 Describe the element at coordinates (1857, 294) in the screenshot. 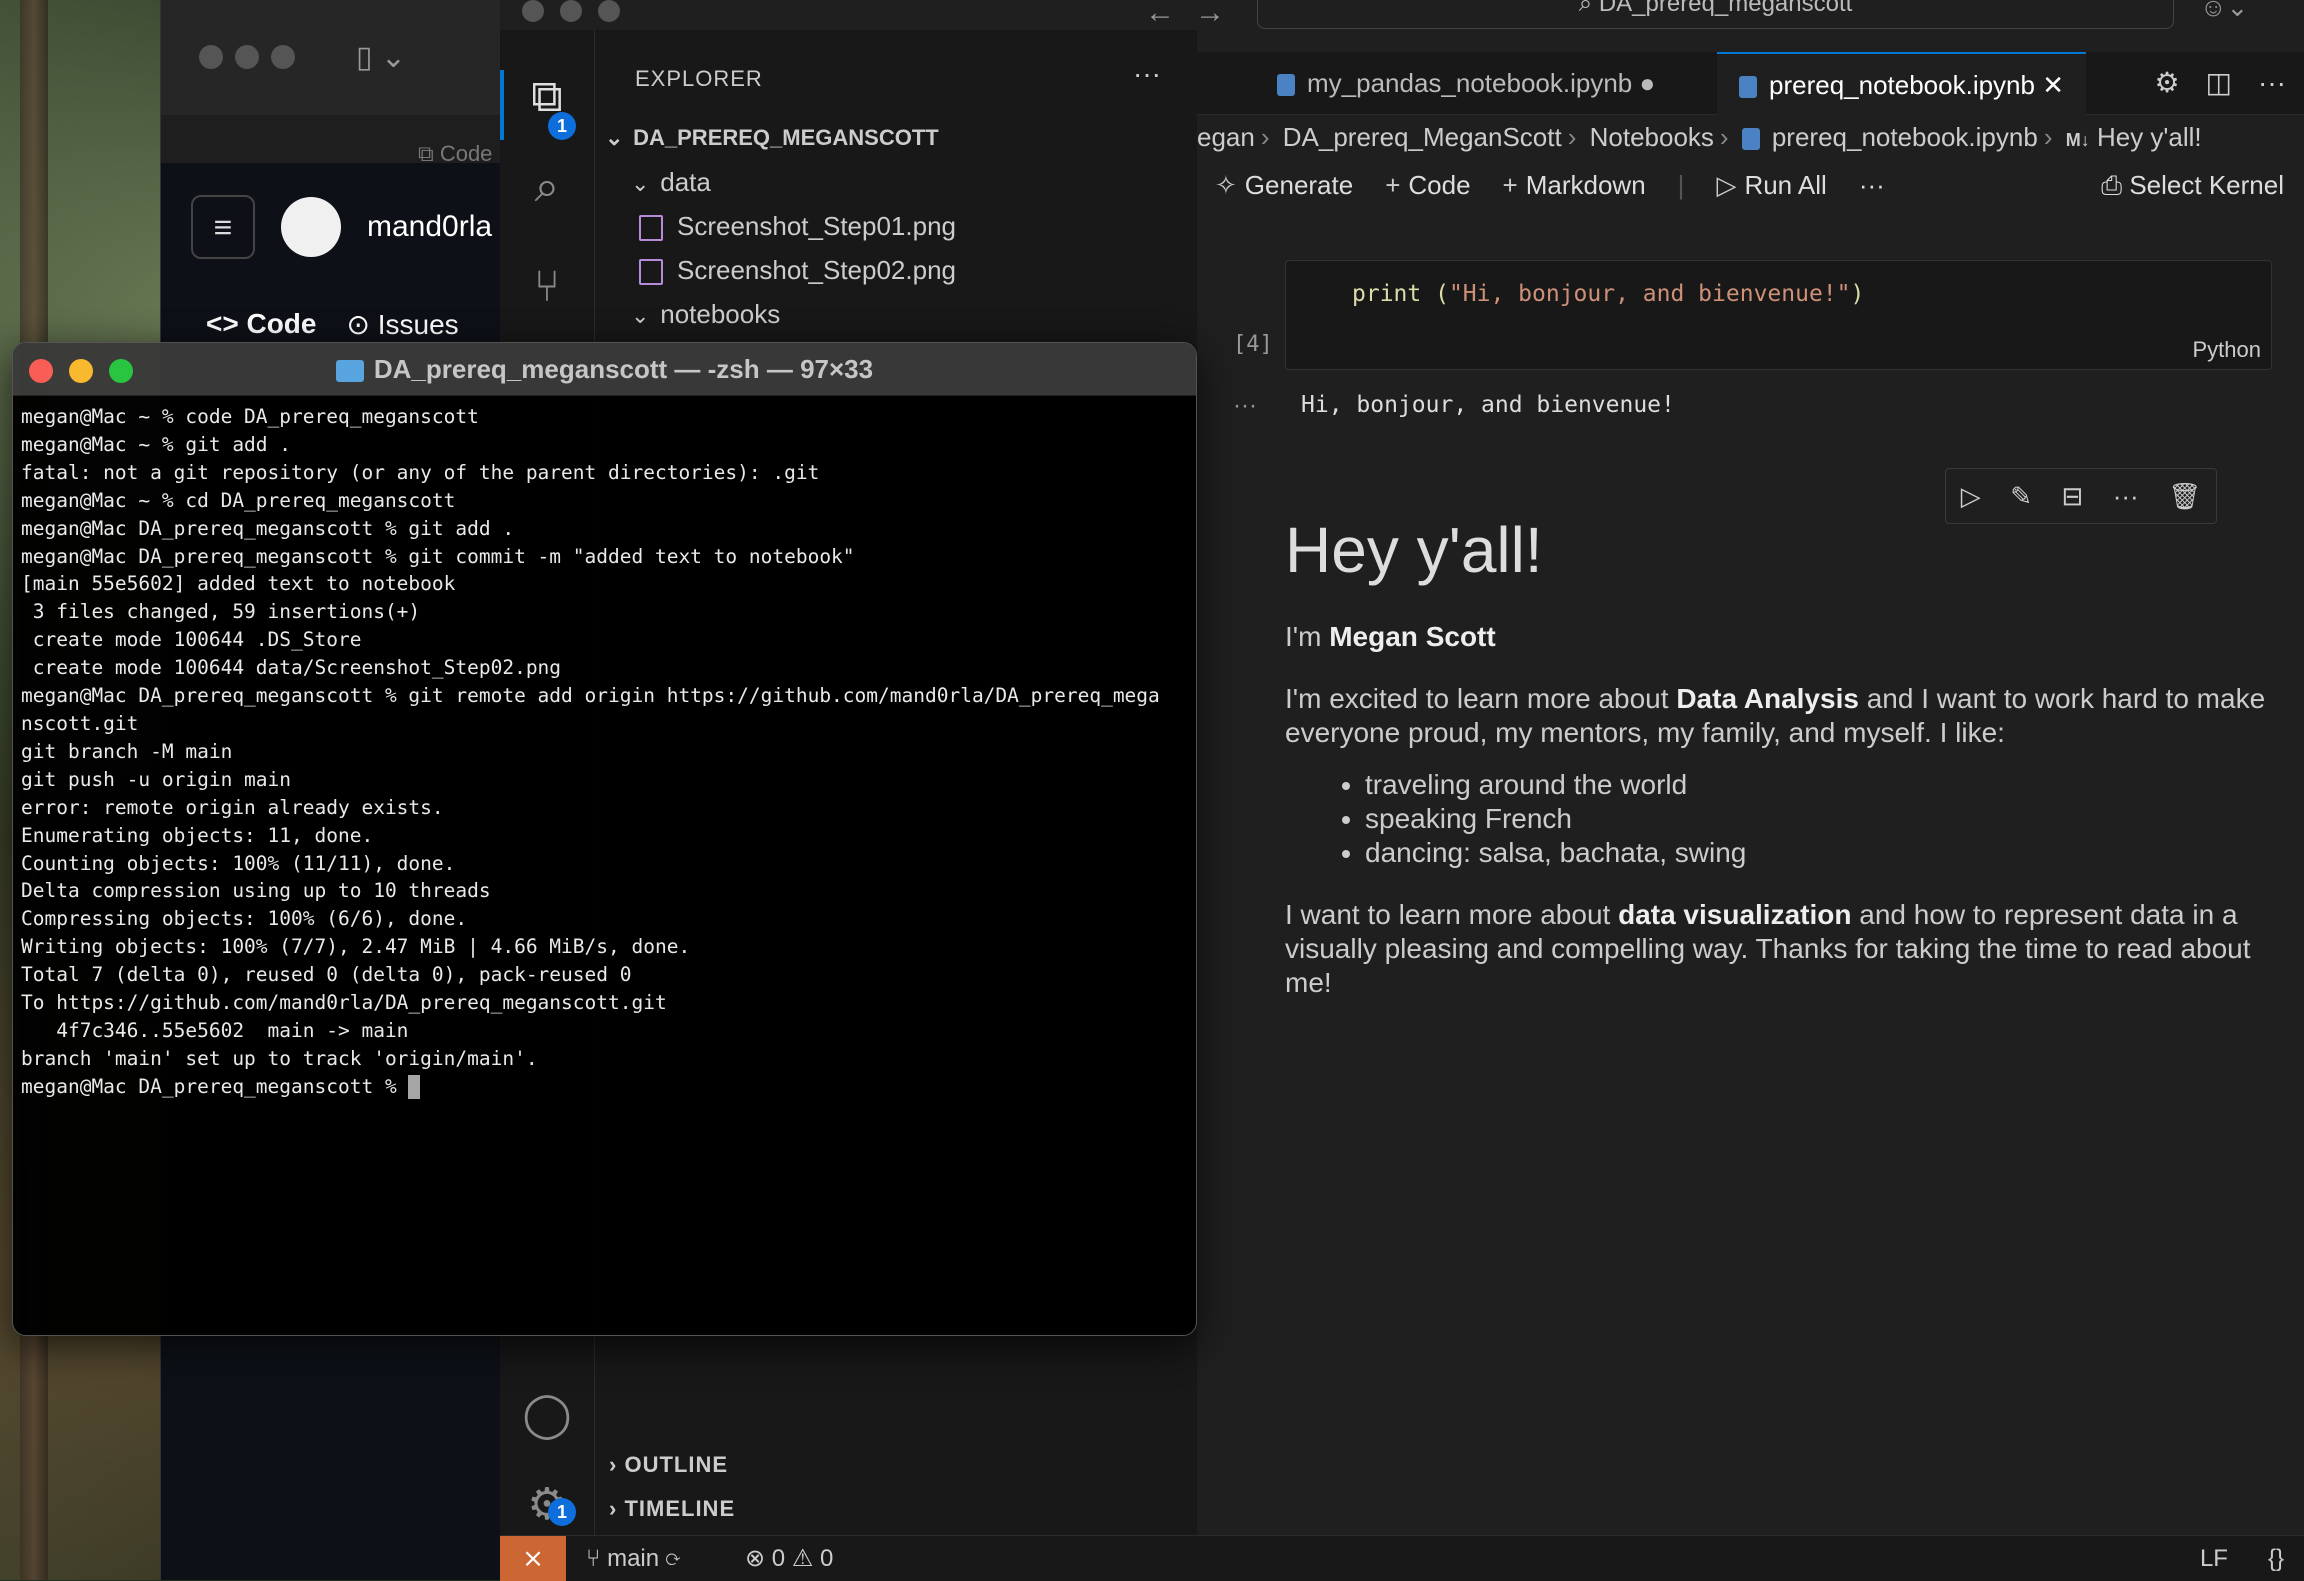

I see `code-token: )` at that location.